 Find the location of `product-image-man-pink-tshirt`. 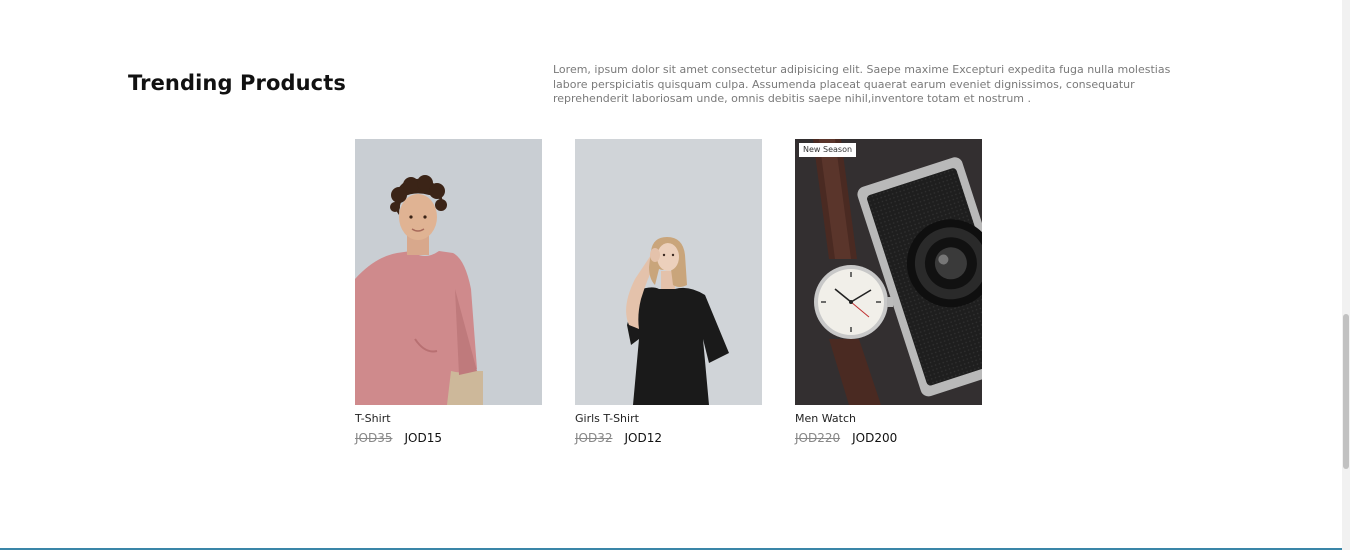

product-image-man-pink-tshirt is located at coordinates (448, 272).